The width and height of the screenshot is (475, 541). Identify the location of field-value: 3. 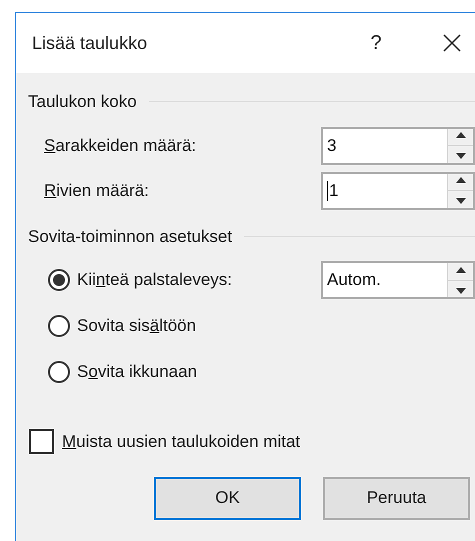
(331, 145).